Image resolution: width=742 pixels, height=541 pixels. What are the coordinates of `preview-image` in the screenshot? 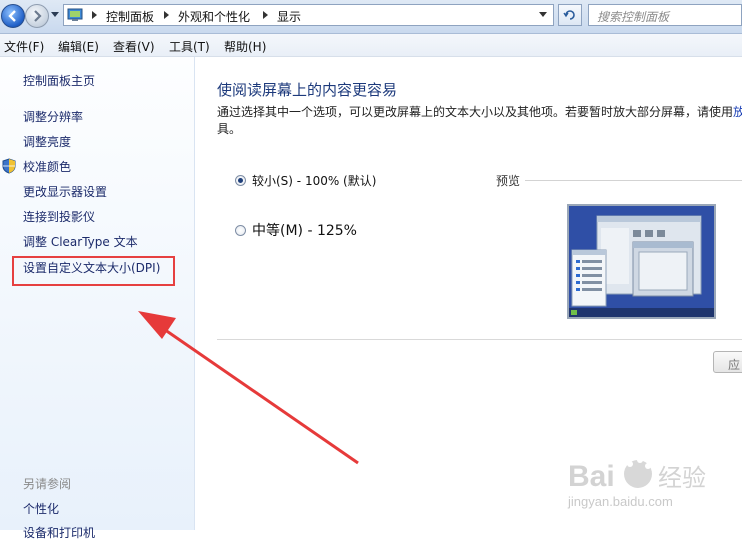 It's located at (641, 261).